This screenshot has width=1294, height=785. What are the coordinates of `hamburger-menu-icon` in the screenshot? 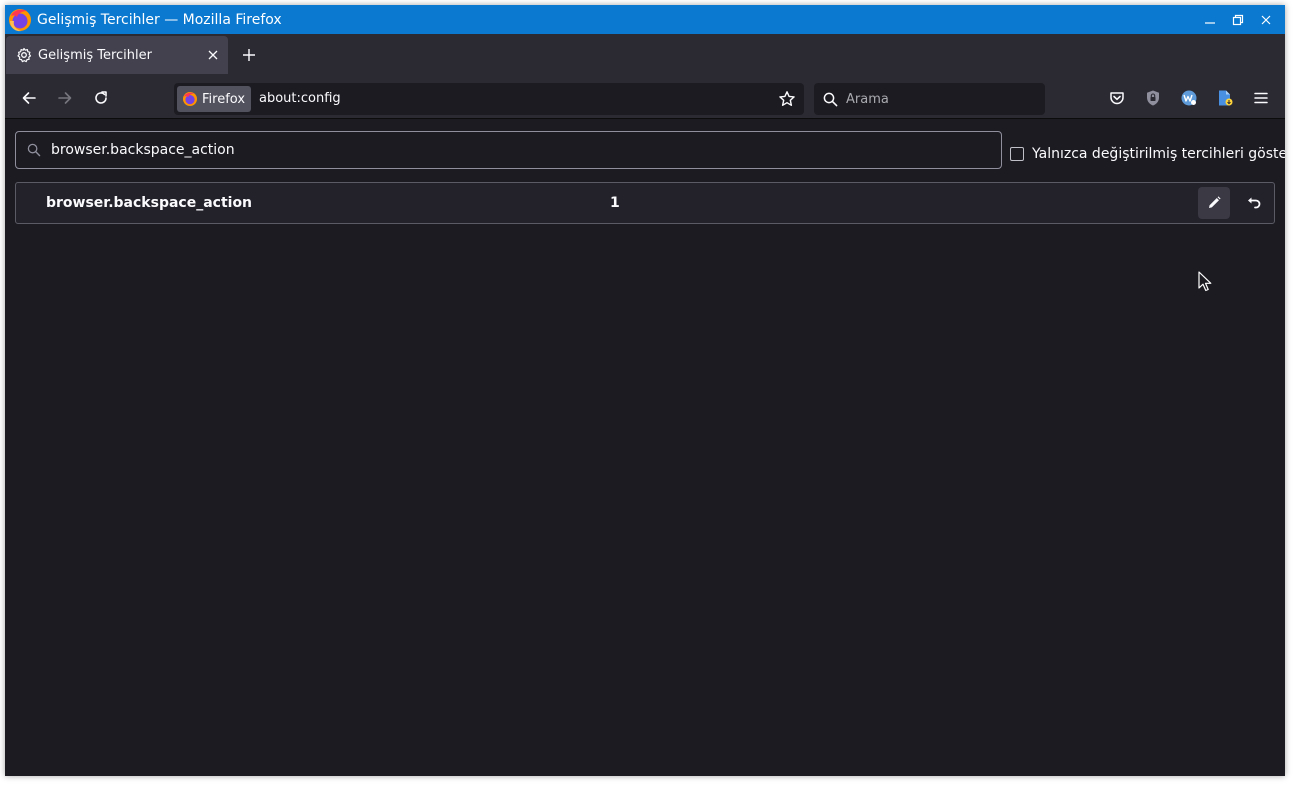 It's located at (1261, 98).